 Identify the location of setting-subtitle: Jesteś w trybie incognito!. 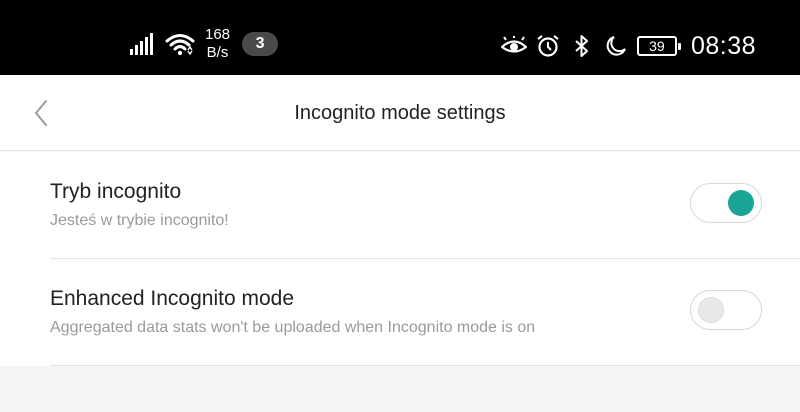
(139, 220).